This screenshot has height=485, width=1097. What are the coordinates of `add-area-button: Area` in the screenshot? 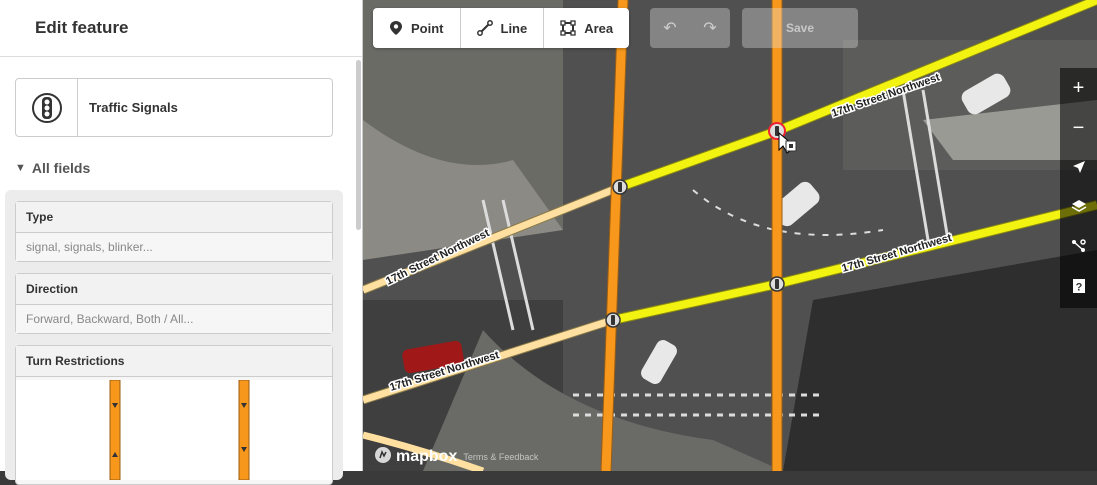 It's located at (586, 28).